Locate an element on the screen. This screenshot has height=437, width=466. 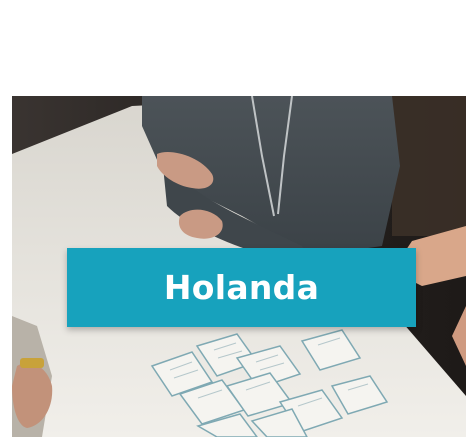
country-title-banner: Holanda is located at coordinates (241, 287).